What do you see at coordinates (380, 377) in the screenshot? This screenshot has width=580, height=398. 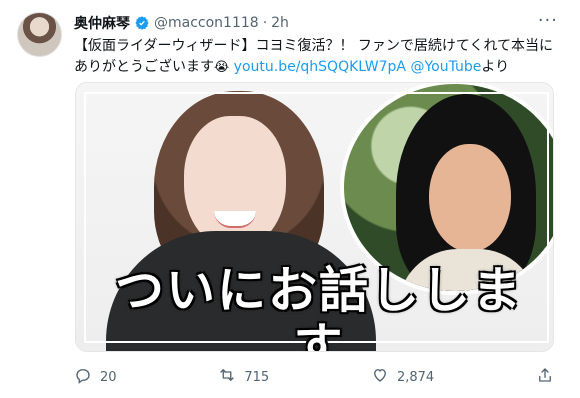 I see `heart-icon` at bounding box center [380, 377].